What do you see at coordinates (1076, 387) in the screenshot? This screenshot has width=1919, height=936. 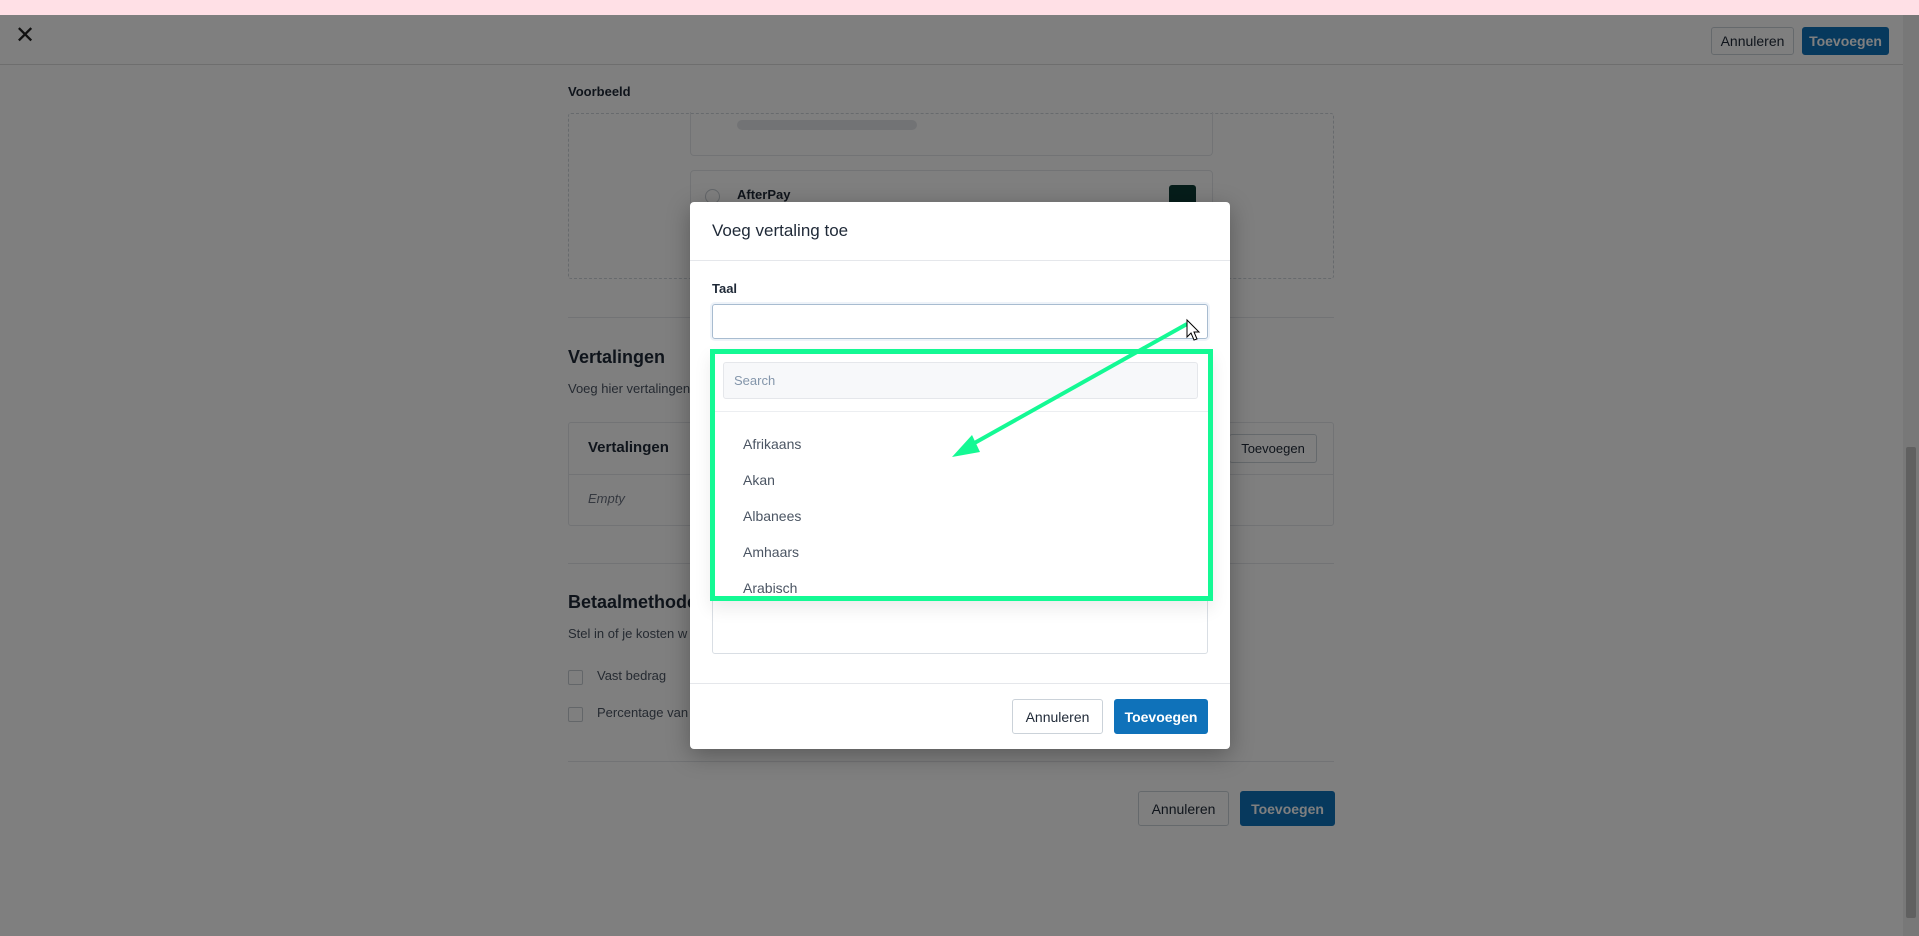 I see `annotation-arrow` at bounding box center [1076, 387].